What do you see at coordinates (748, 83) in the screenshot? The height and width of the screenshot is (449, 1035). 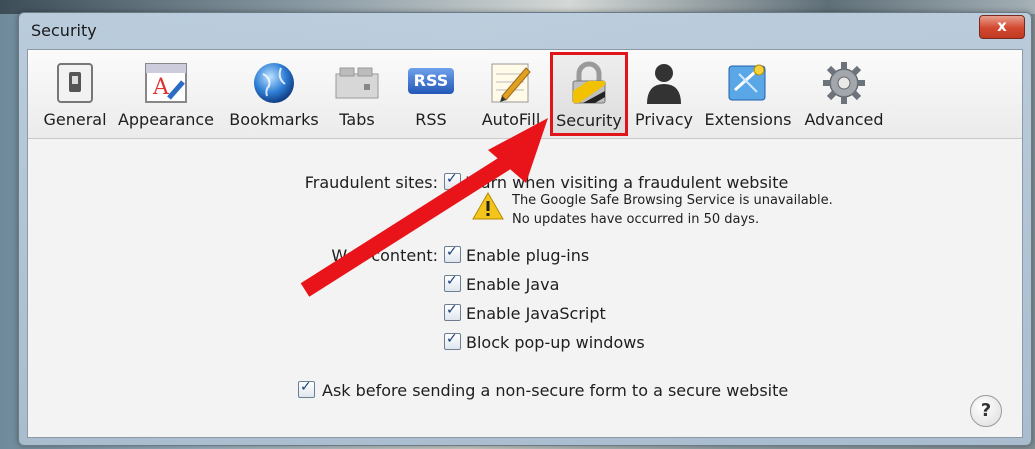 I see `puzzle-icon` at bounding box center [748, 83].